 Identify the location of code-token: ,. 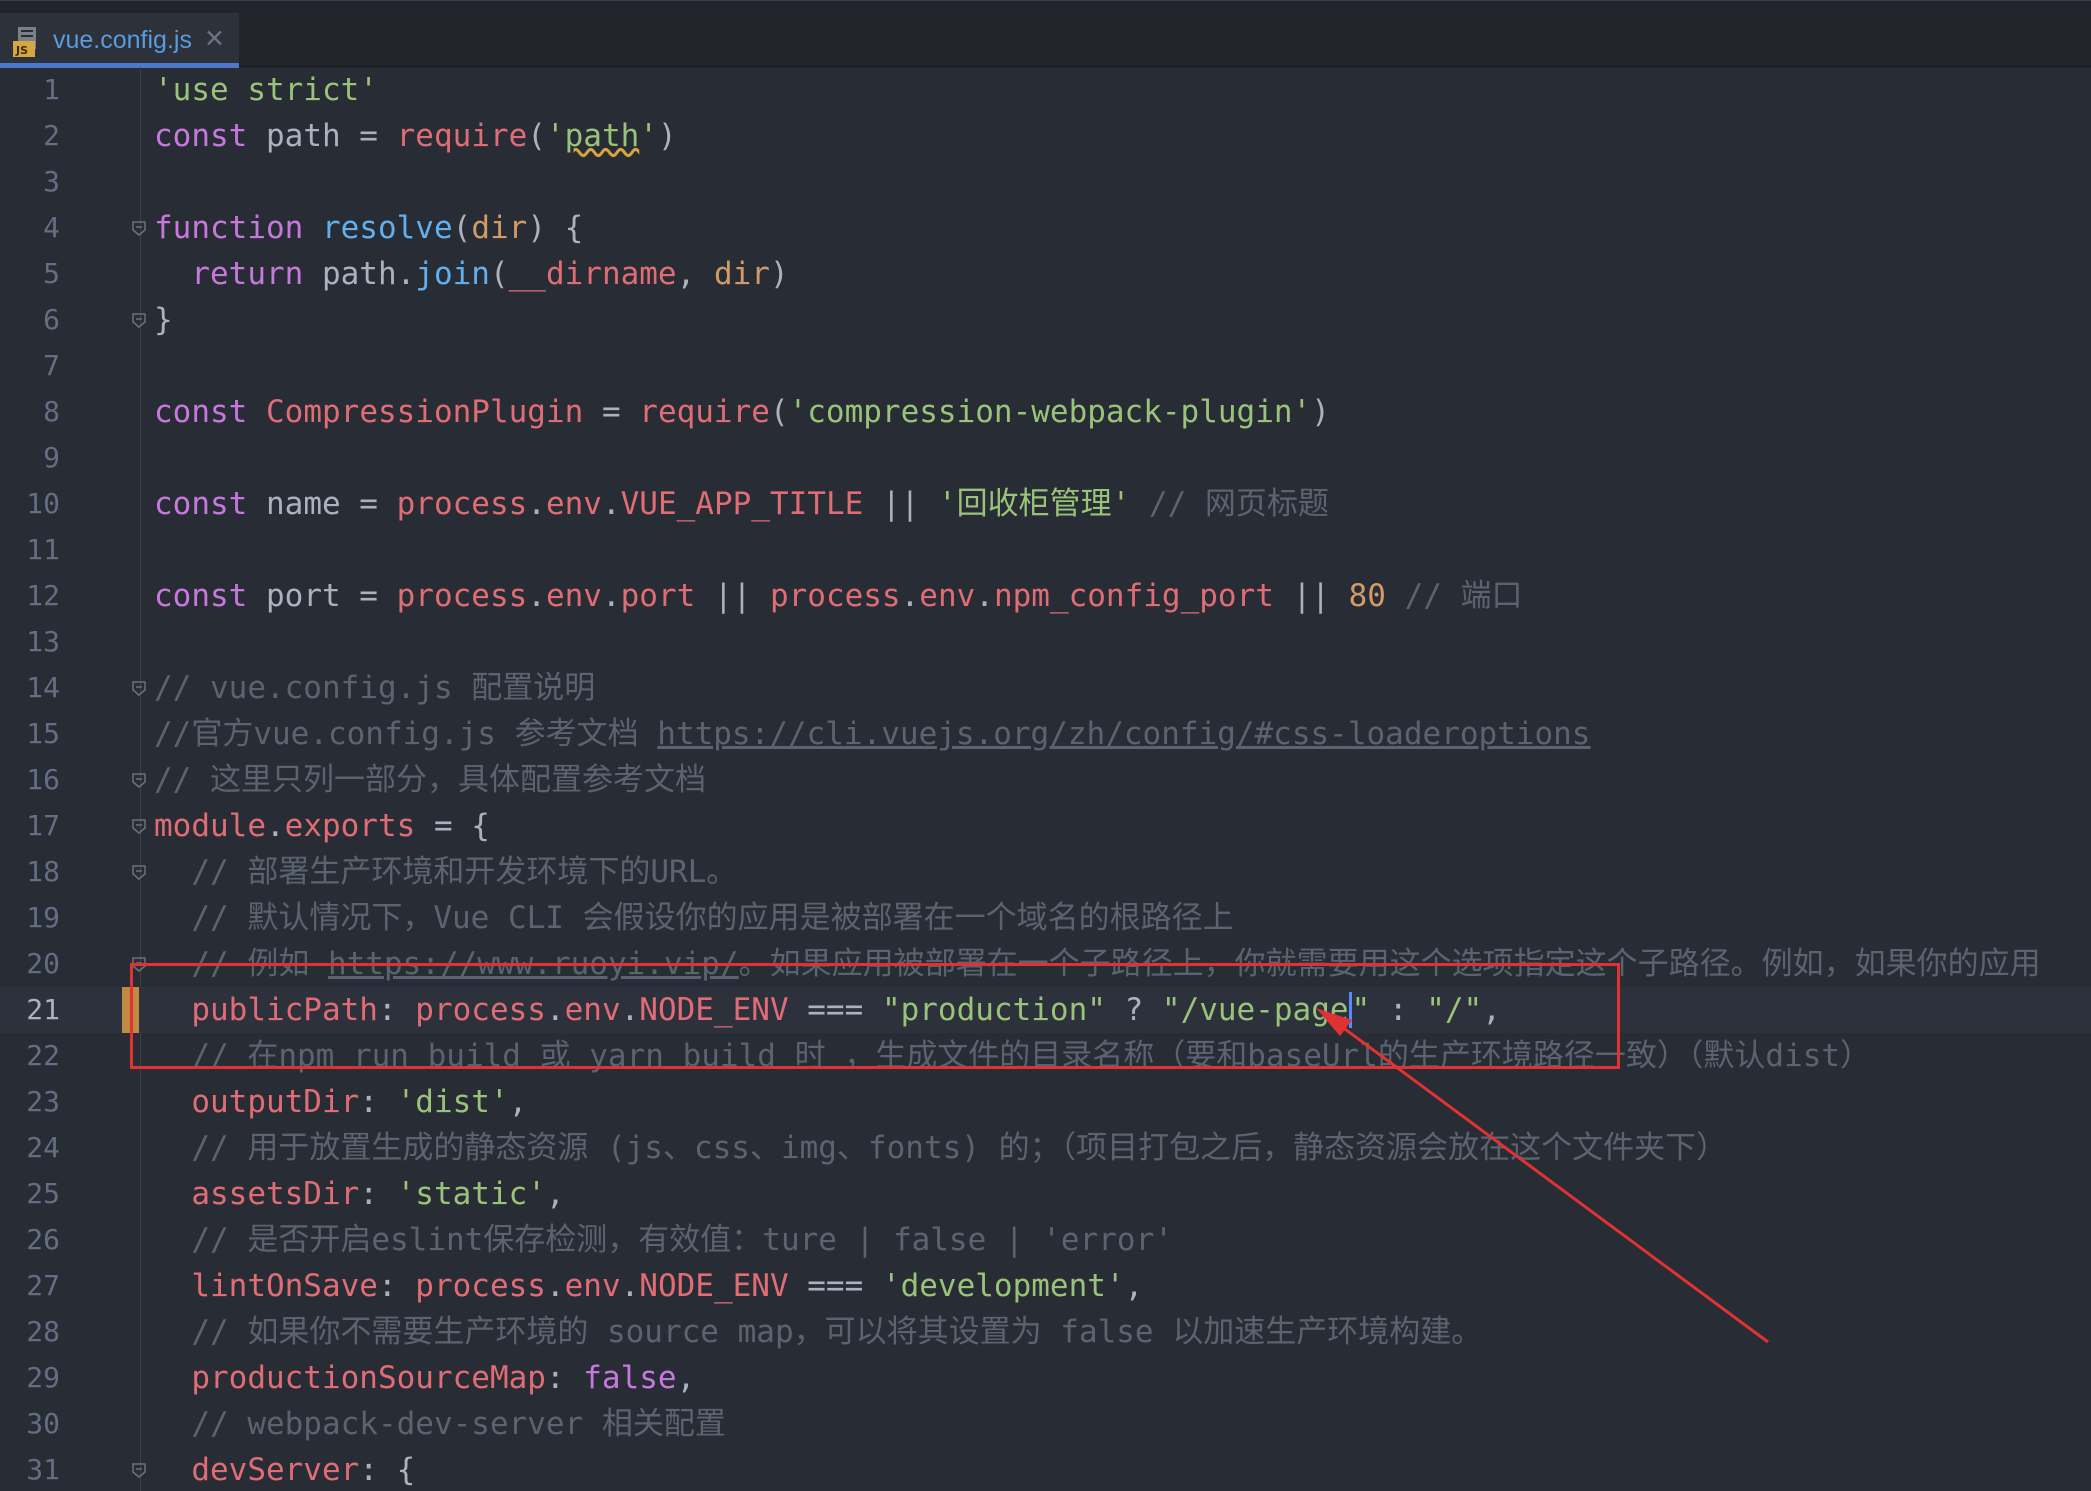
(518, 1102).